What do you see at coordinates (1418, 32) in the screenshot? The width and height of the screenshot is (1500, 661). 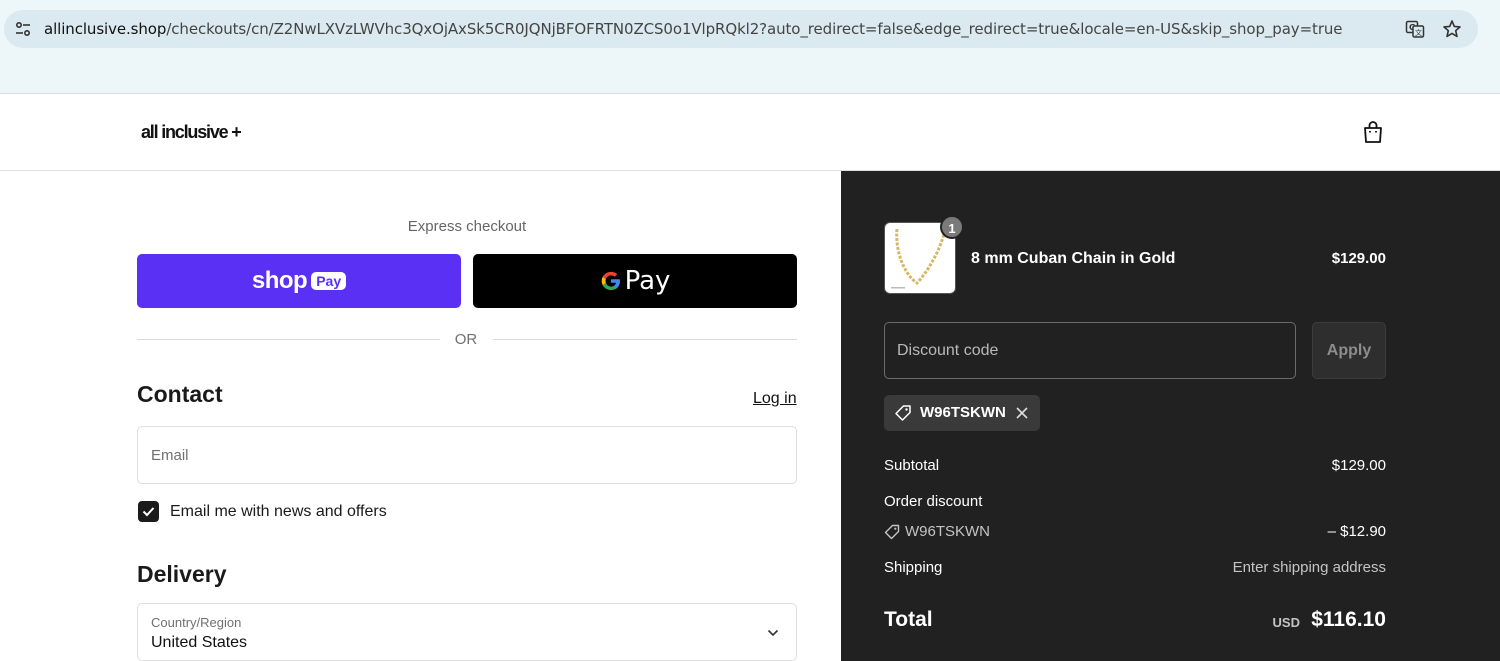 I see `svg-text: 文` at bounding box center [1418, 32].